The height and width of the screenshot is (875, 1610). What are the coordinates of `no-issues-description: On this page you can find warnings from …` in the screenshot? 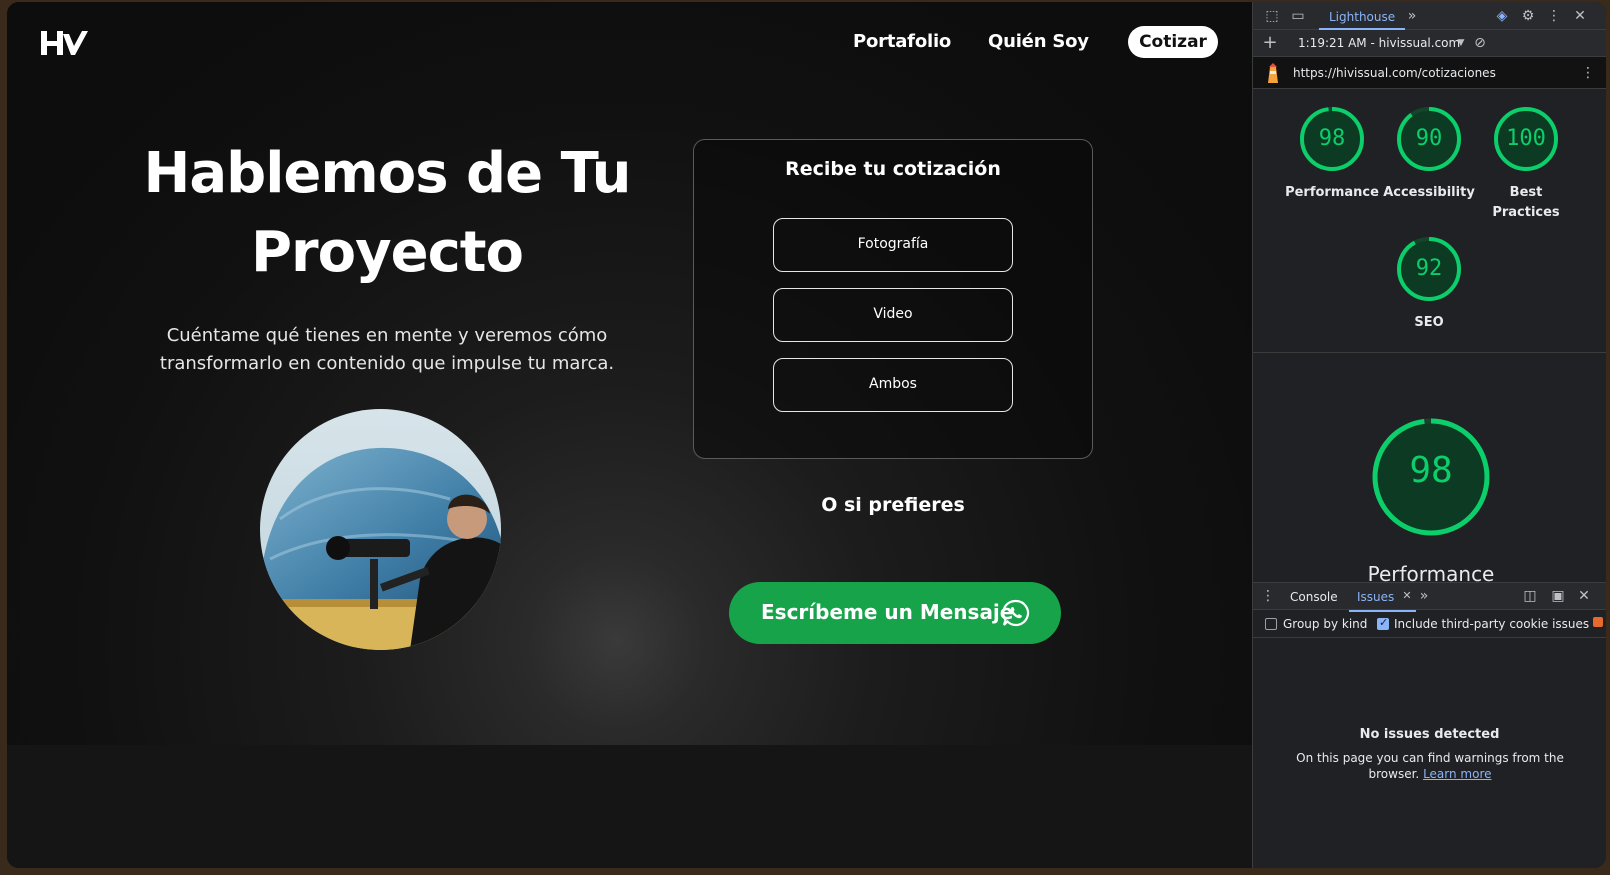 It's located at (1430, 766).